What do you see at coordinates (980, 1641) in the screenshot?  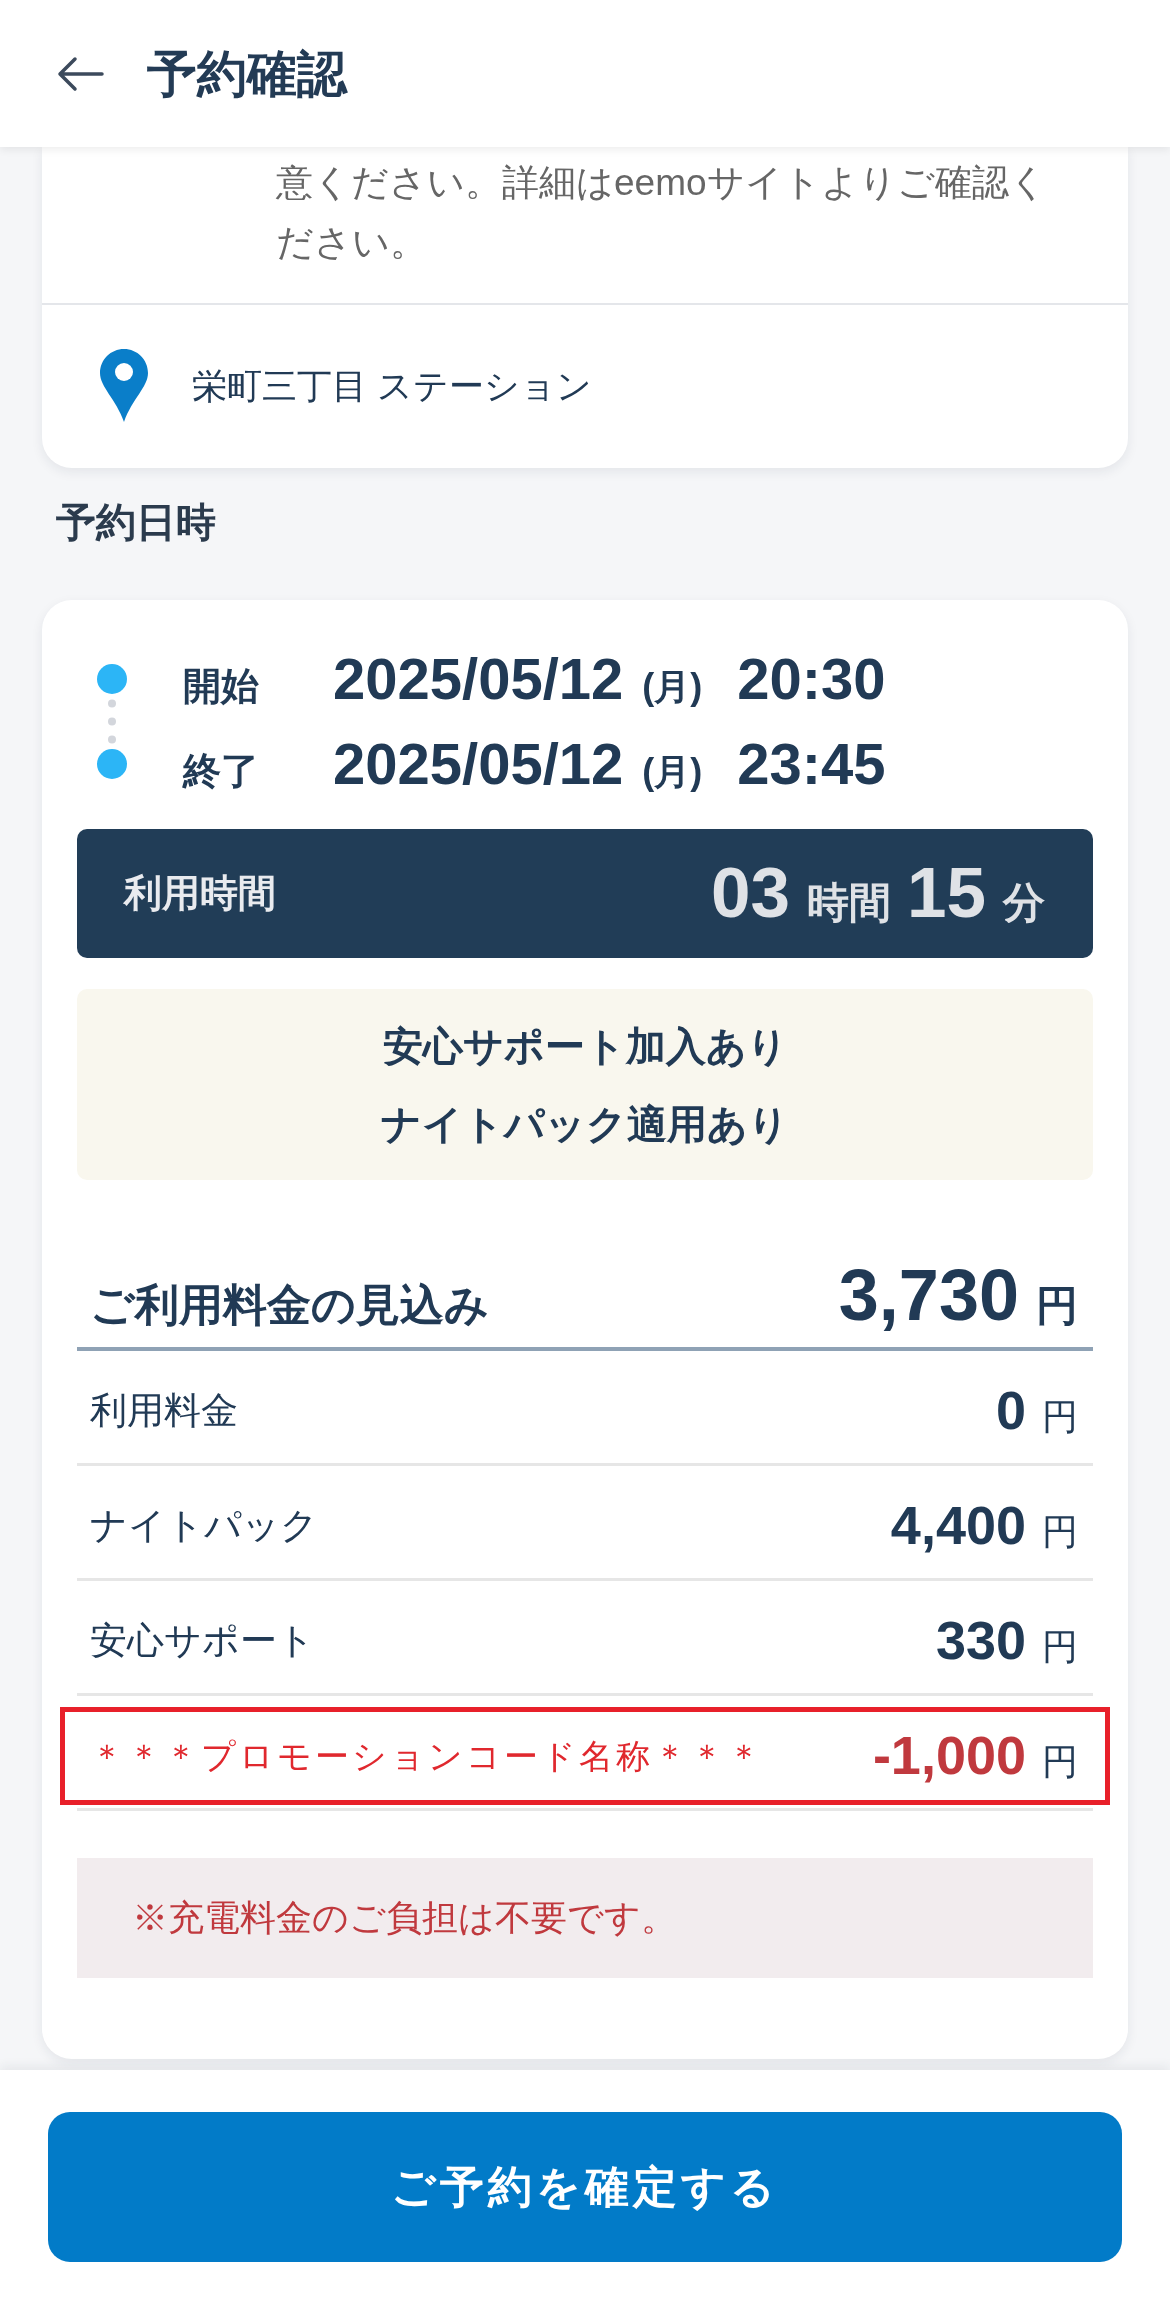 I see `fee-amount: 330` at bounding box center [980, 1641].